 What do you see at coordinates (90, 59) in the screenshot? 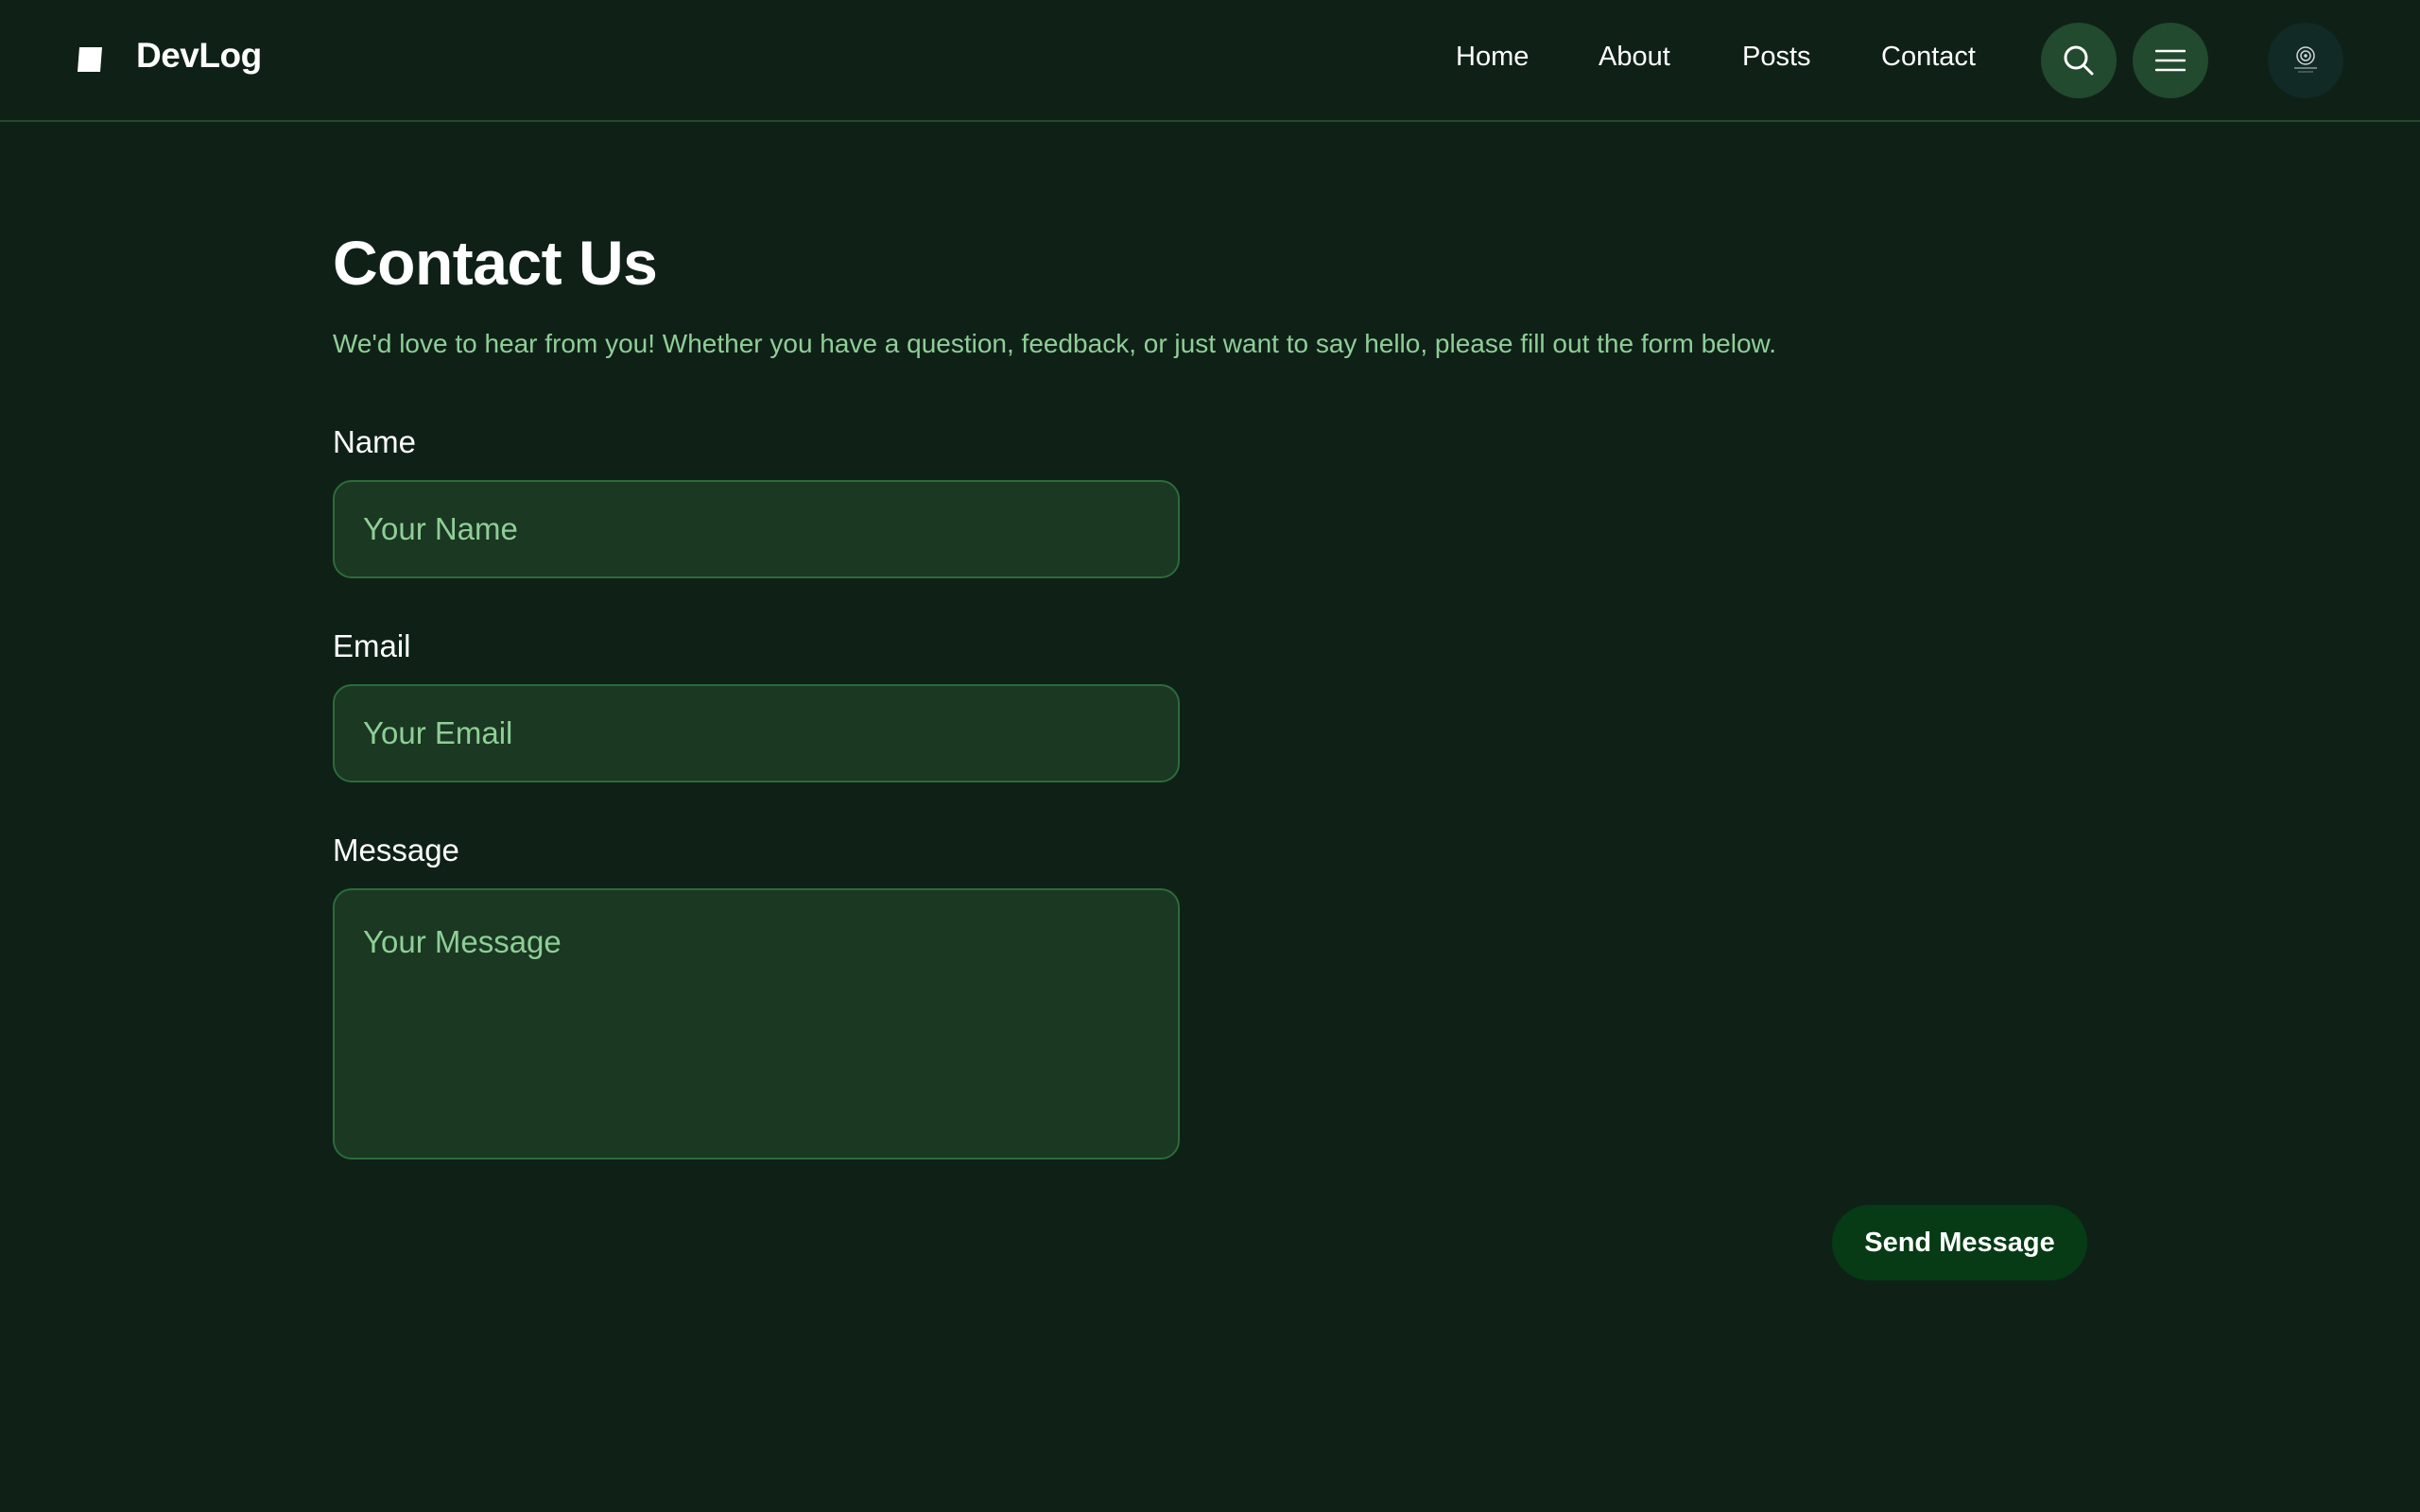
I see `brand-logo-icon` at bounding box center [90, 59].